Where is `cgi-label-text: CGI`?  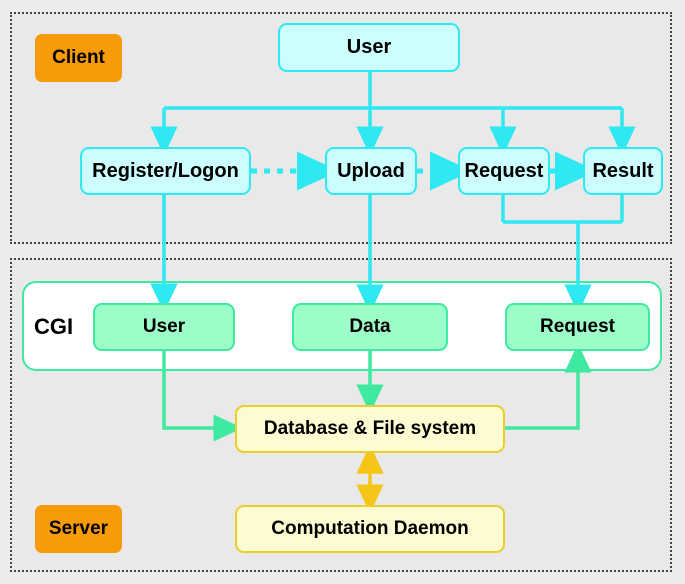 cgi-label-text: CGI is located at coordinates (54, 326).